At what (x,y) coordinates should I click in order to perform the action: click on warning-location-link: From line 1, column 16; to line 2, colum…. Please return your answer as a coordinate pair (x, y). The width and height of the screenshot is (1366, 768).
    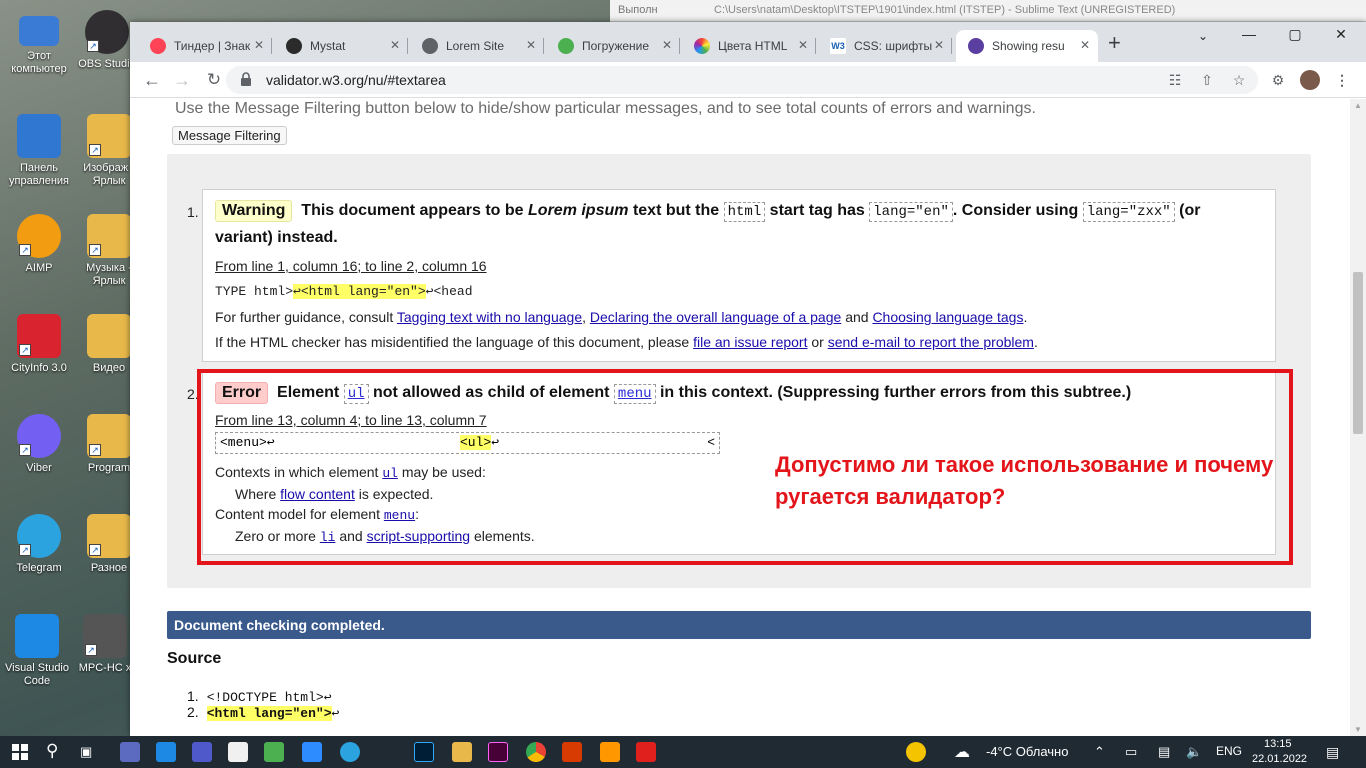
    Looking at the image, I should click on (351, 266).